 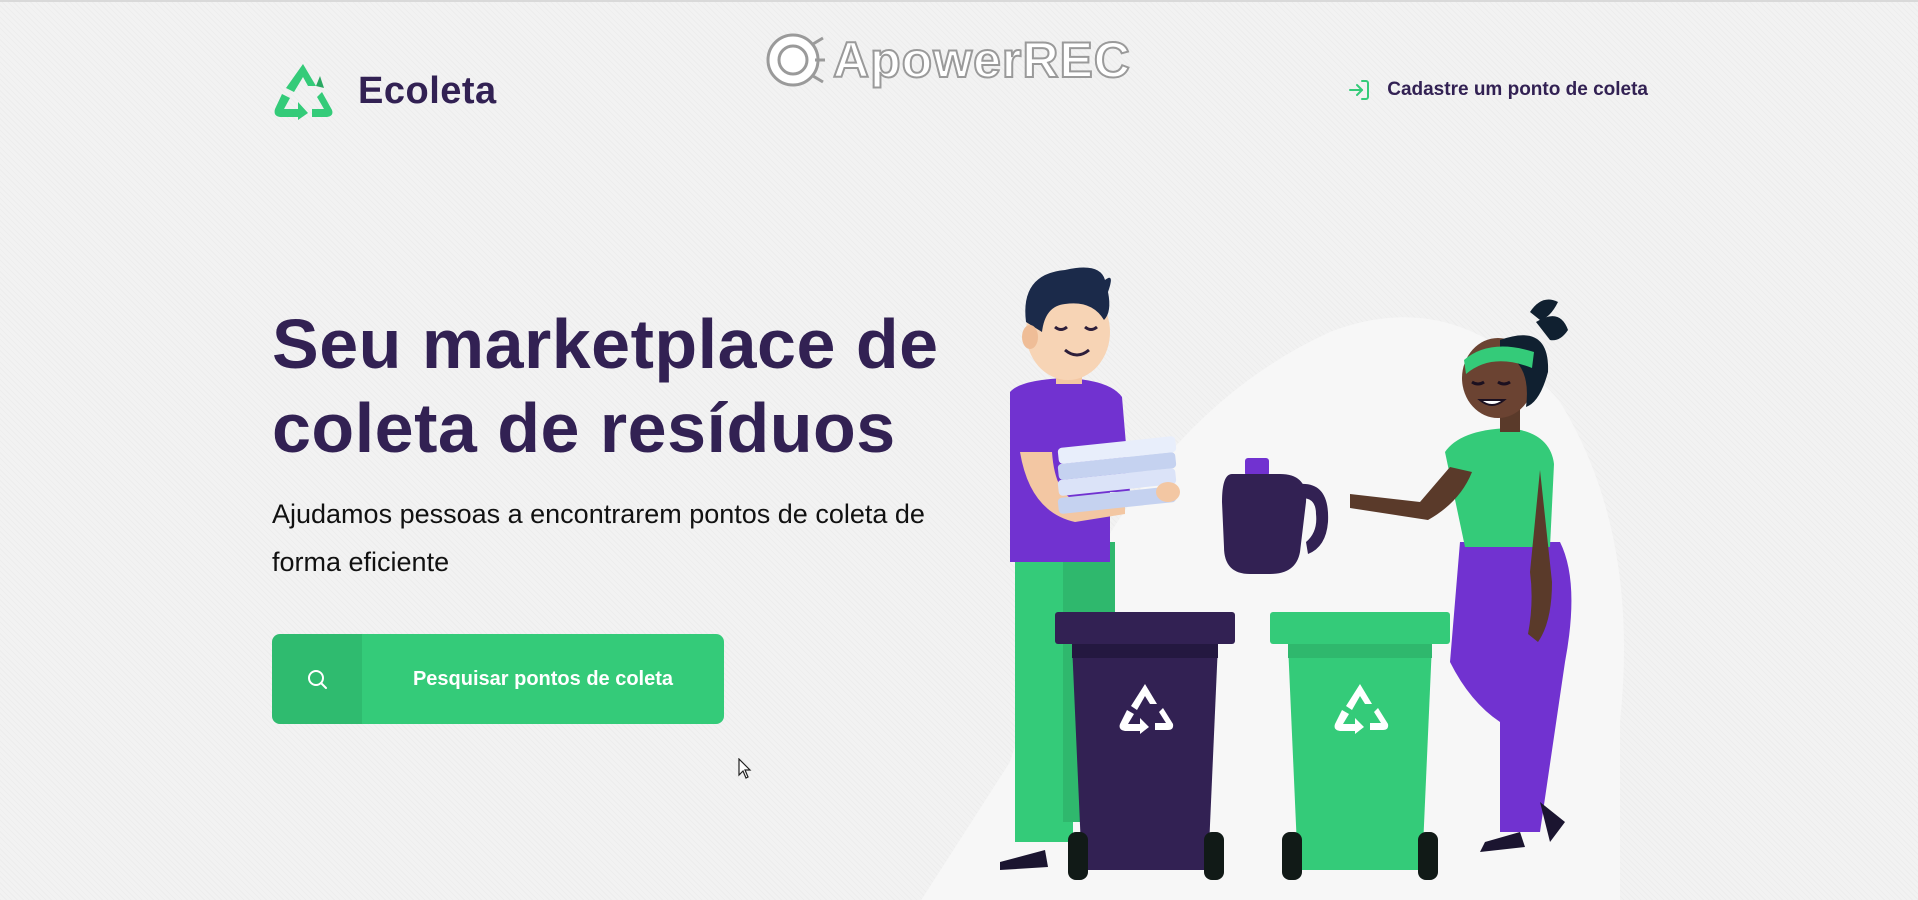 What do you see at coordinates (1117, 475) in the screenshot?
I see `paper-stack` at bounding box center [1117, 475].